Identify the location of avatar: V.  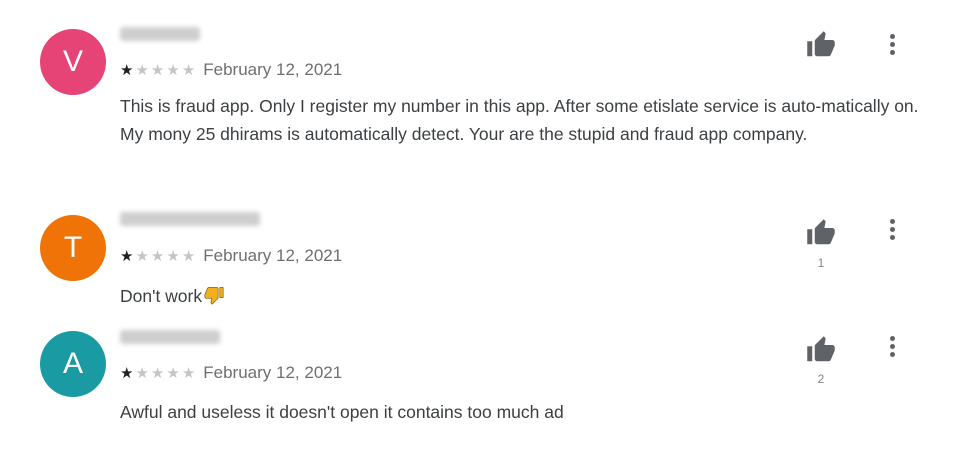
(73, 62).